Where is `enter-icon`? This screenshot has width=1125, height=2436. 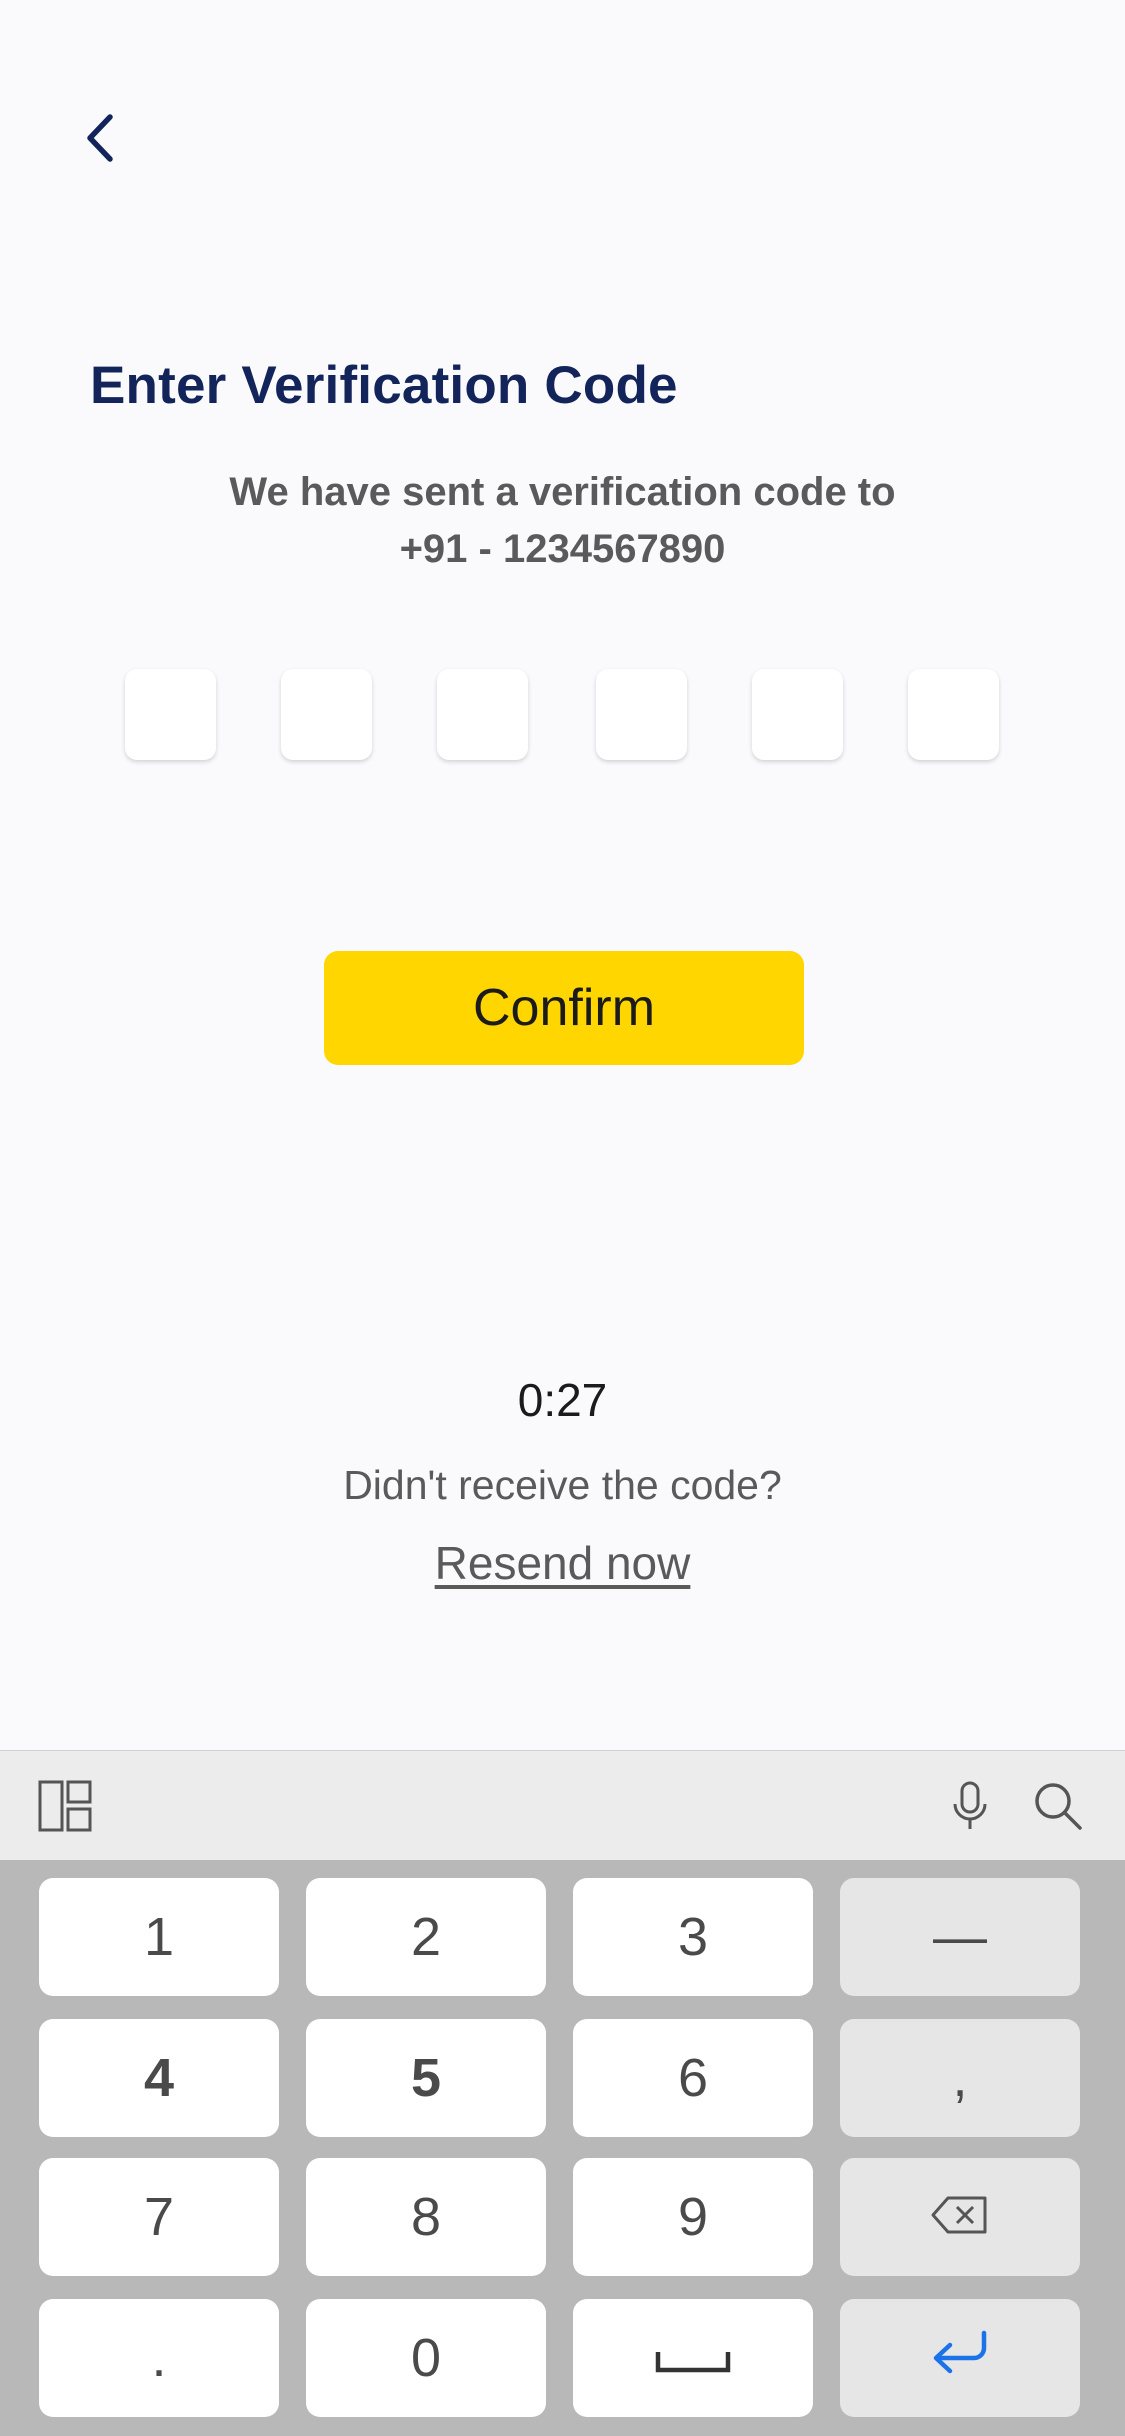
enter-icon is located at coordinates (960, 2358).